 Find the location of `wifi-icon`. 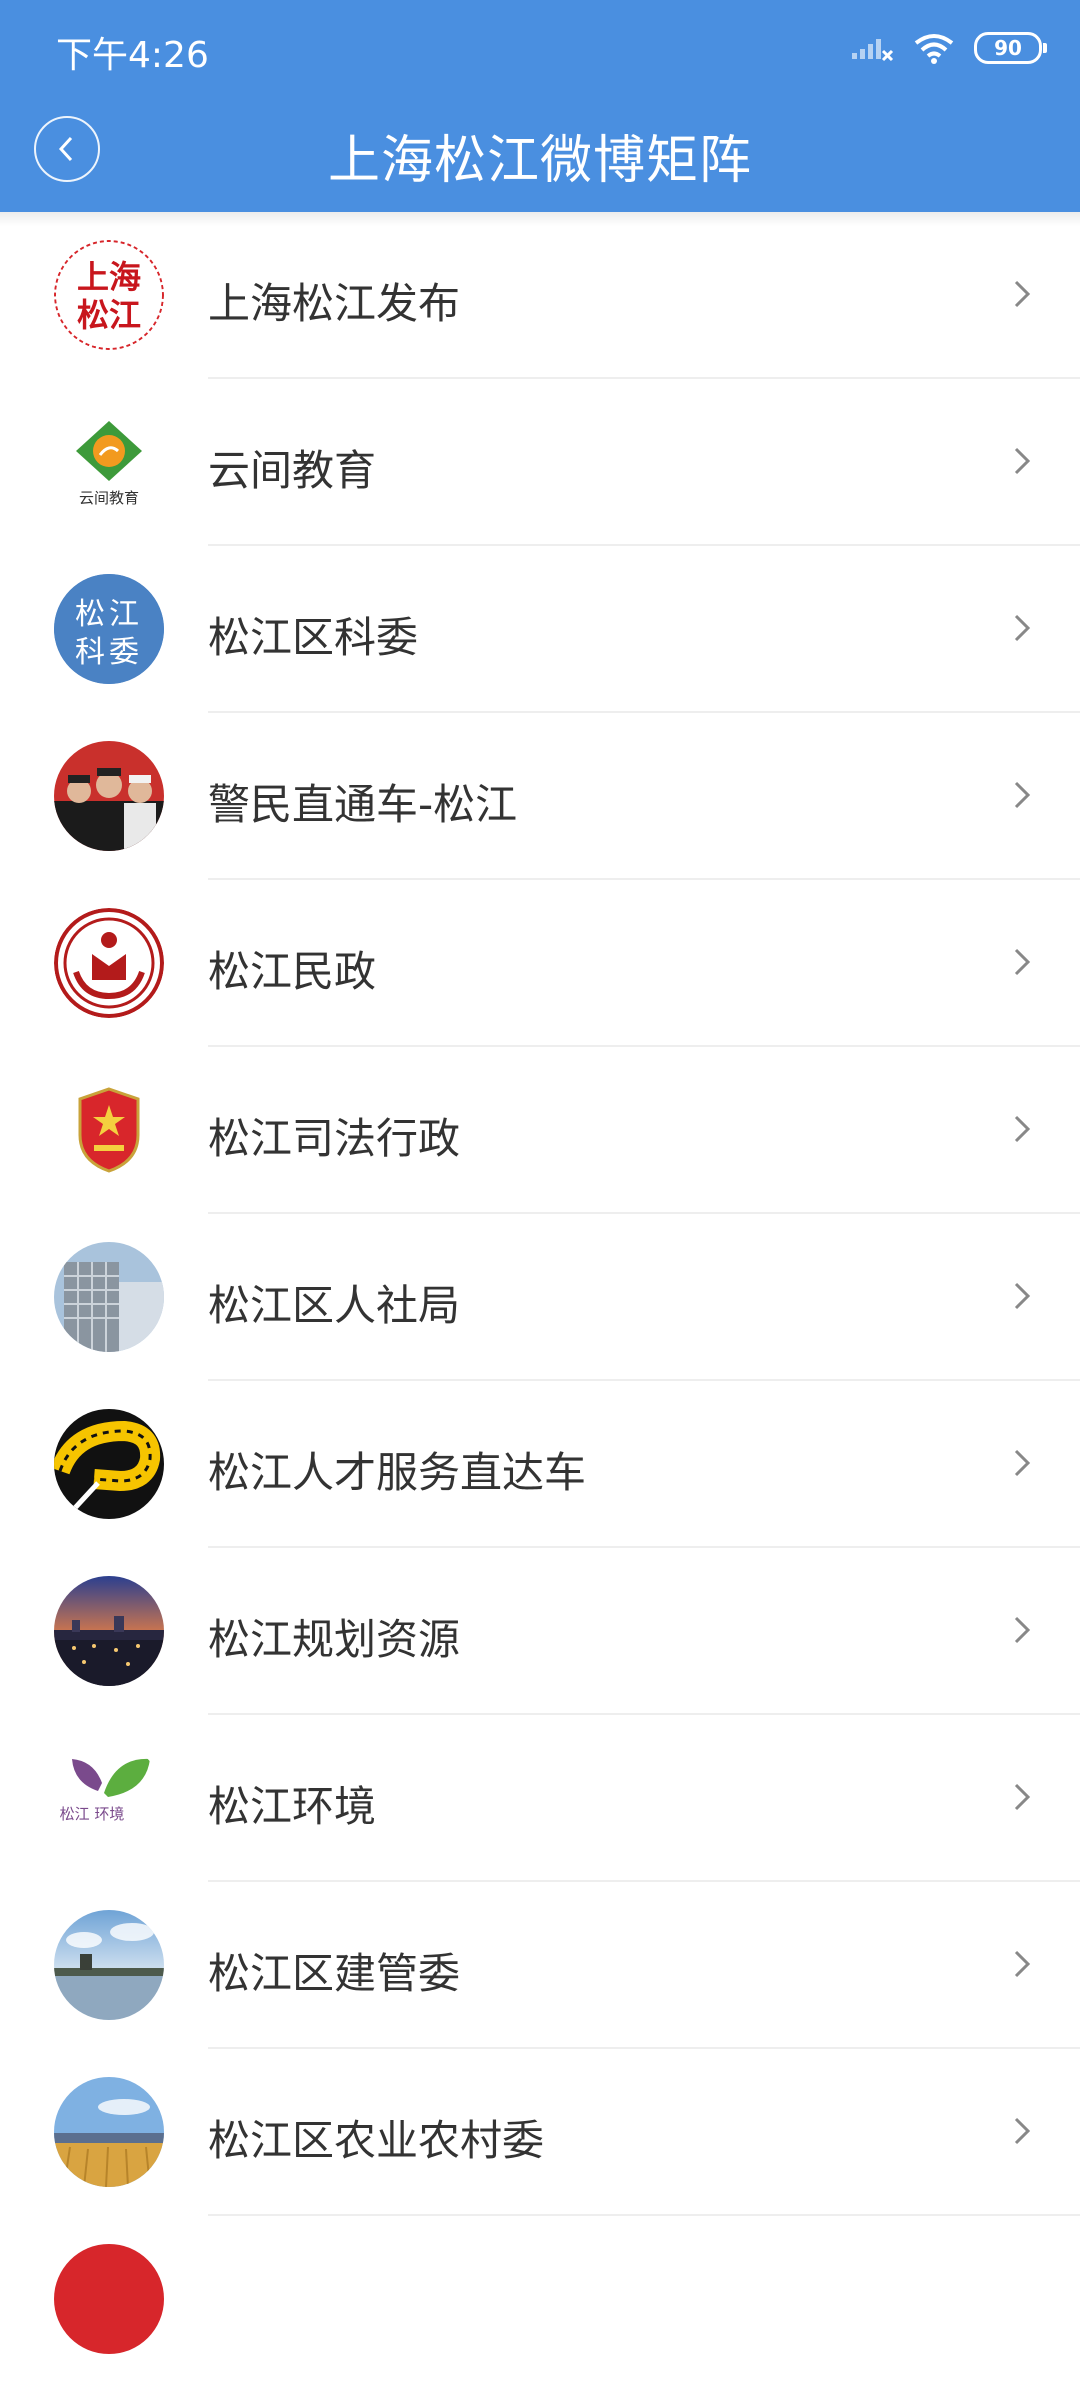

wifi-icon is located at coordinates (934, 49).